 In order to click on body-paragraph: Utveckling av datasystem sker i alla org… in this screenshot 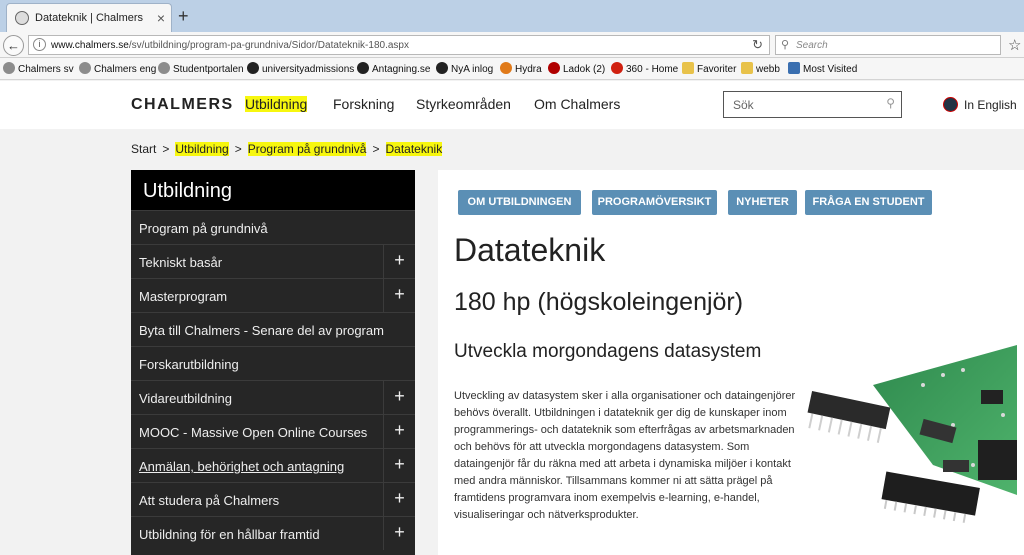, I will do `click(625, 455)`.